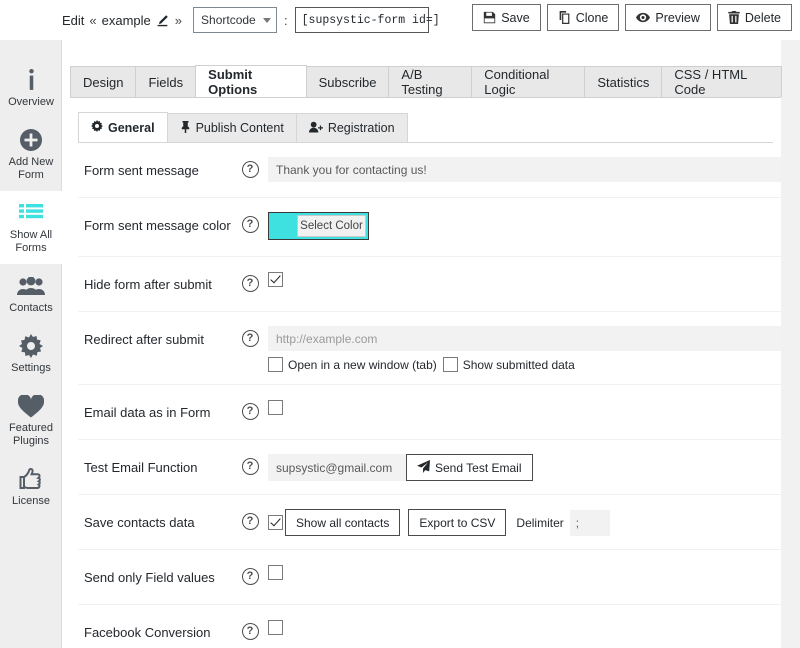 This screenshot has height=648, width=800. I want to click on sub-tabs: General Publish Content Registration, so click(425, 127).